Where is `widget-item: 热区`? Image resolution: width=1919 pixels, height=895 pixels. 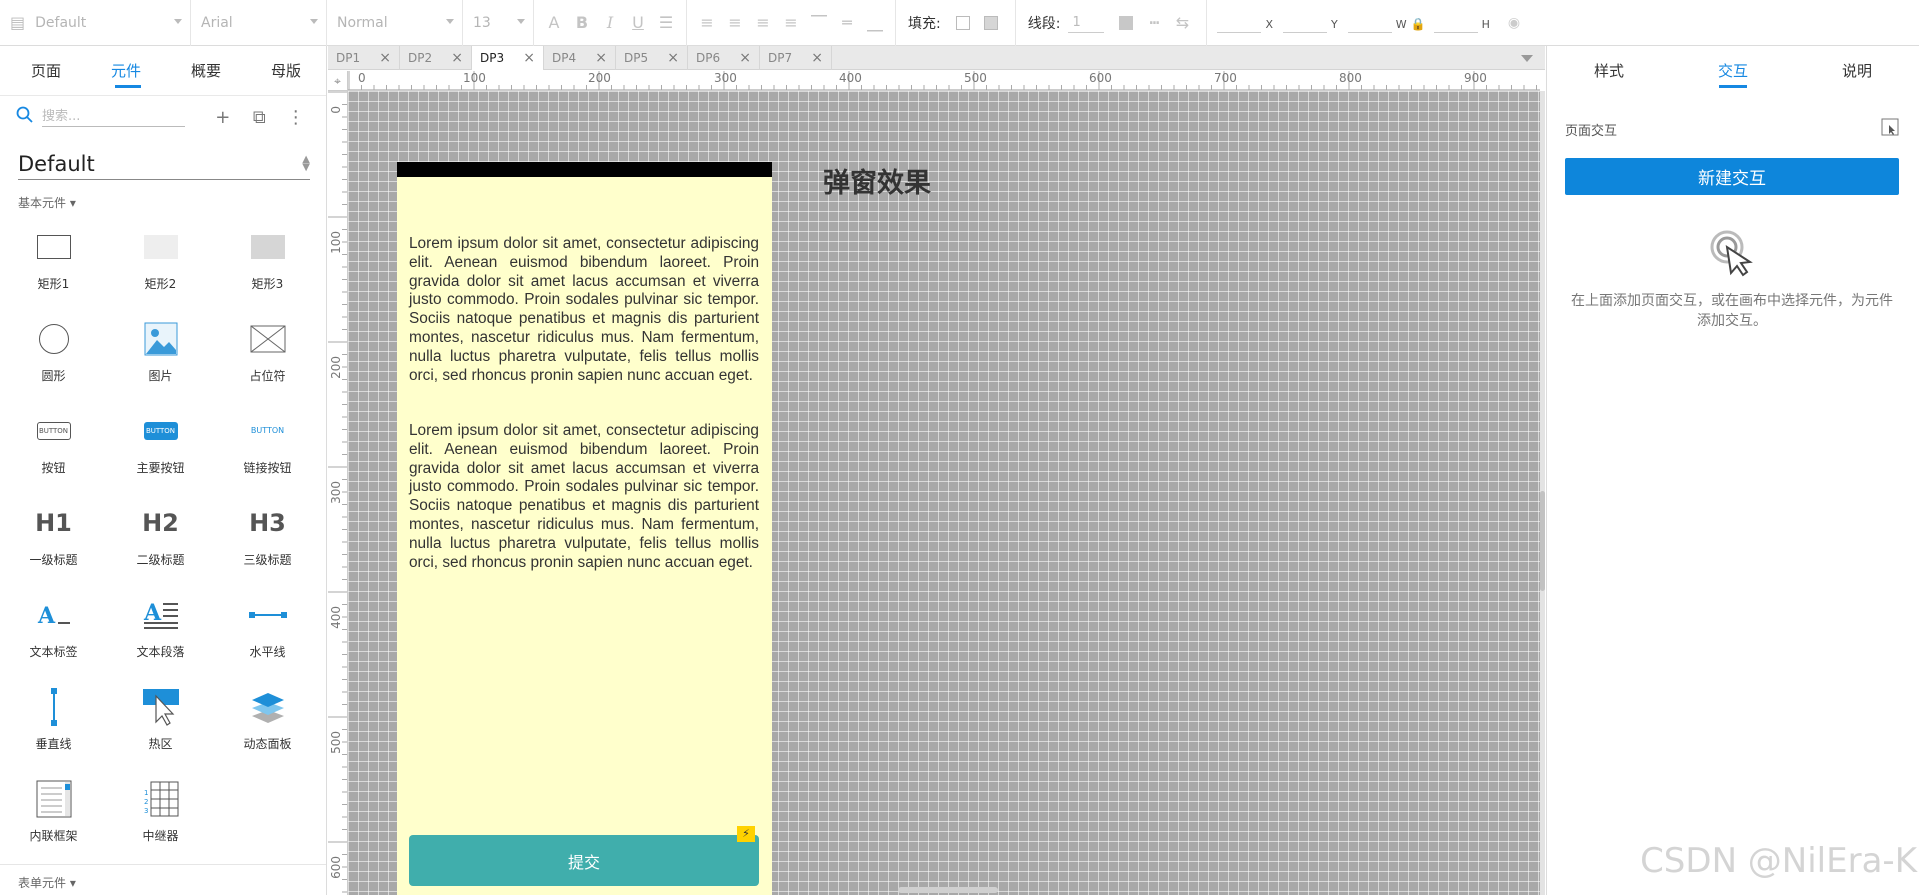
widget-item: 热区 is located at coordinates (160, 733).